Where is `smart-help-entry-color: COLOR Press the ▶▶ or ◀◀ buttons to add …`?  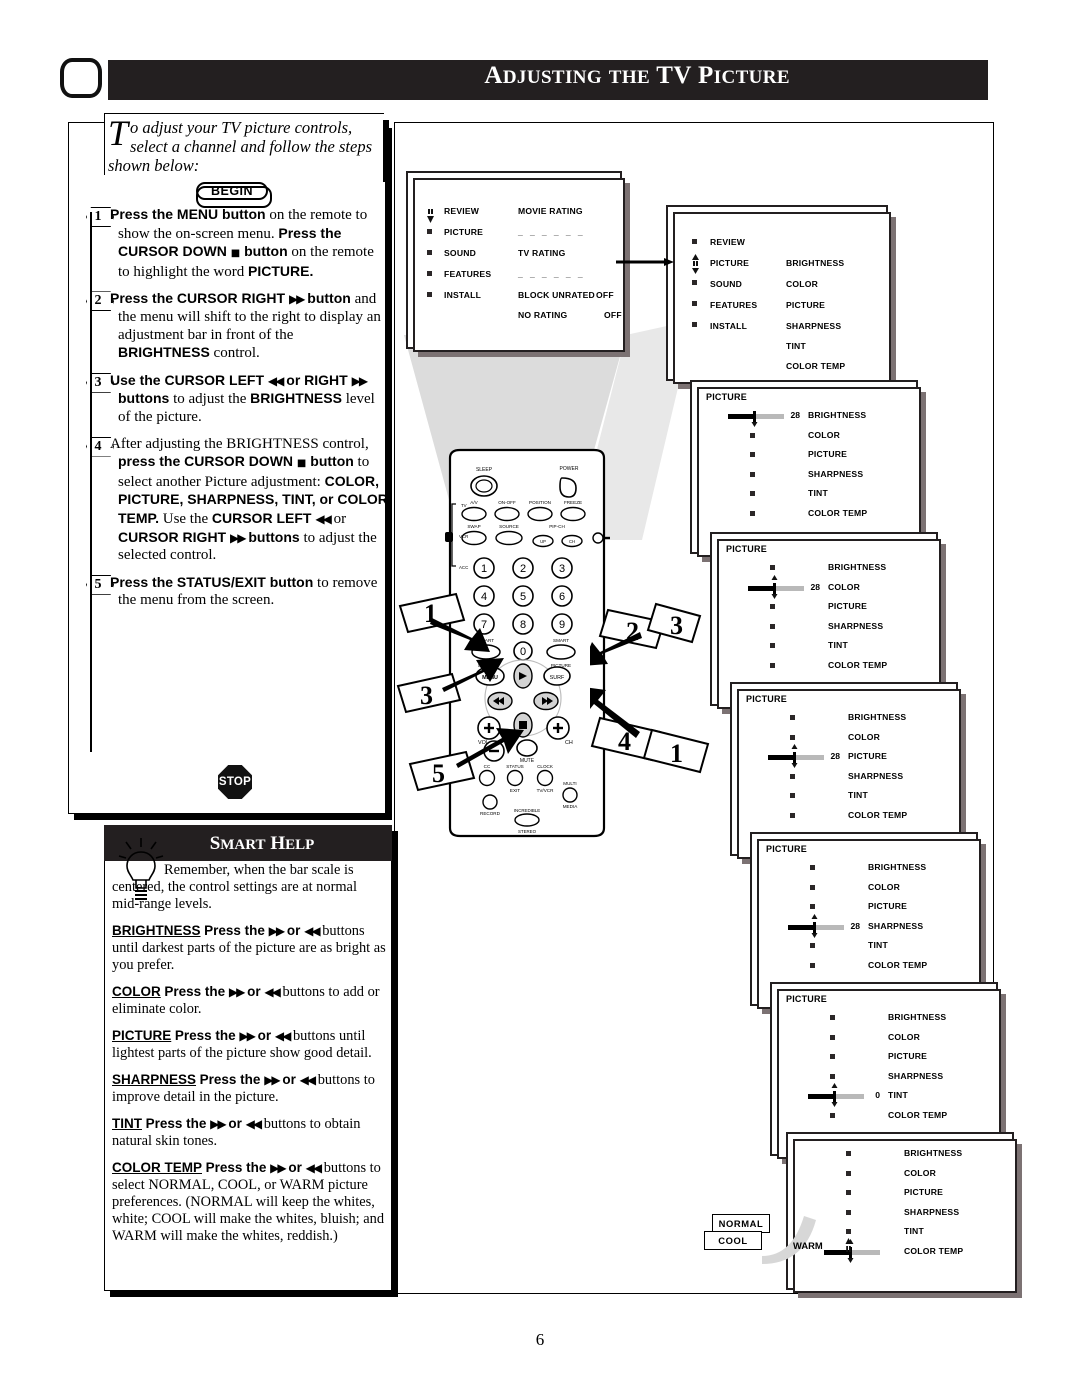
smart-help-entry-color: COLOR Press the ▶▶ or ◀◀ buttons to add … is located at coordinates (246, 1000).